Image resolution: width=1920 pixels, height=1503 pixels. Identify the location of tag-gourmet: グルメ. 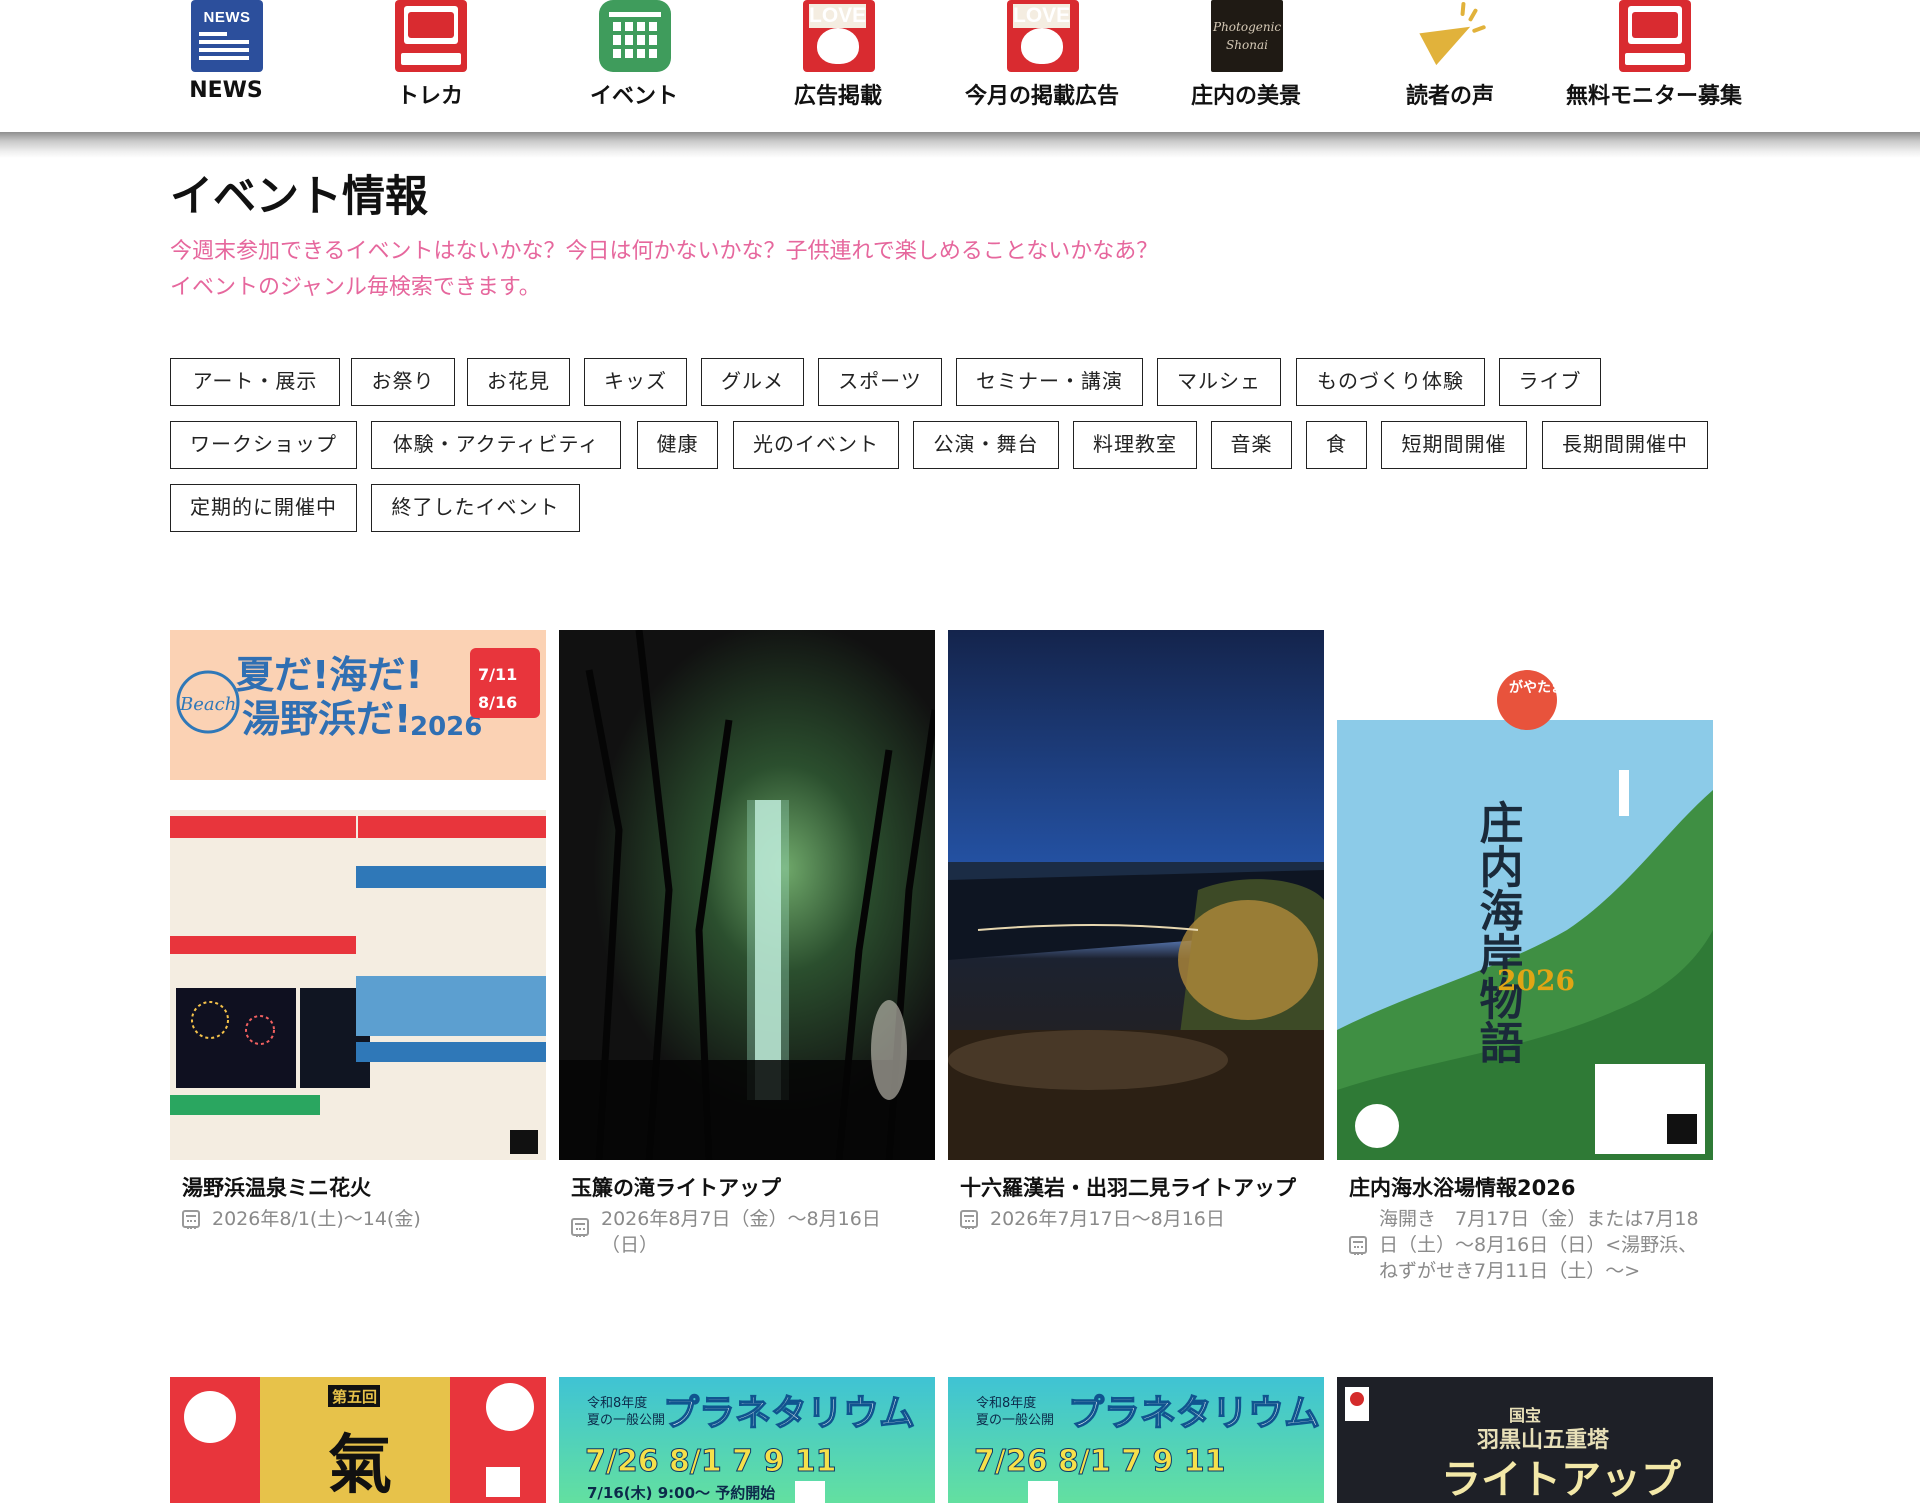
(752, 382).